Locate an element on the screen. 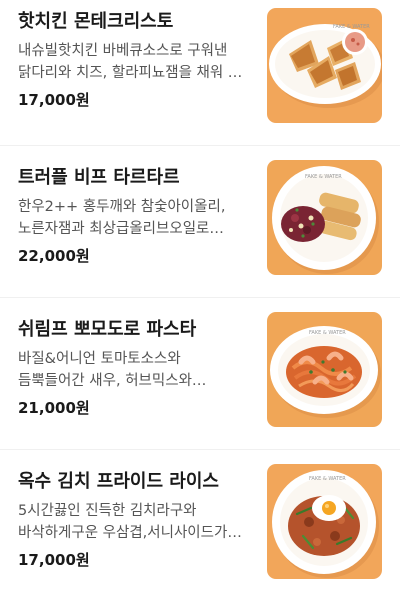  menu-item-name: 핫치킨 몬테크리스토 is located at coordinates (96, 21).